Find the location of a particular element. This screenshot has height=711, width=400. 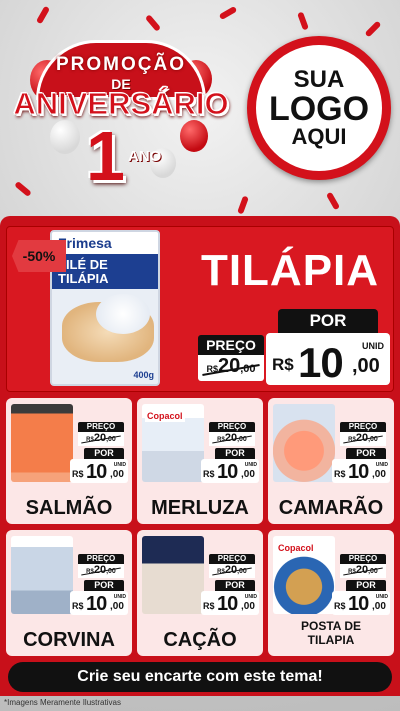

product-name: SALMÃO is located at coordinates (69, 508).